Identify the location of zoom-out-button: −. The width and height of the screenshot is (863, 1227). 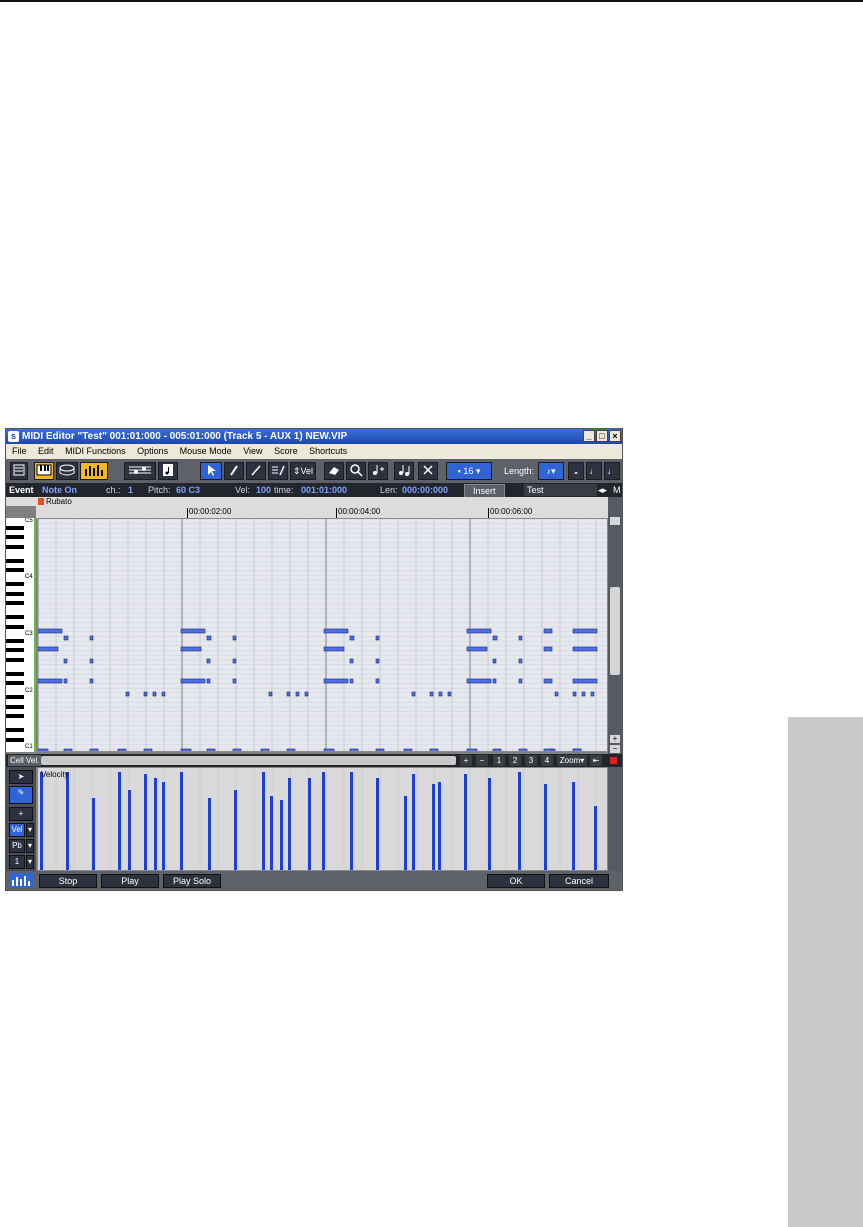
(482, 760).